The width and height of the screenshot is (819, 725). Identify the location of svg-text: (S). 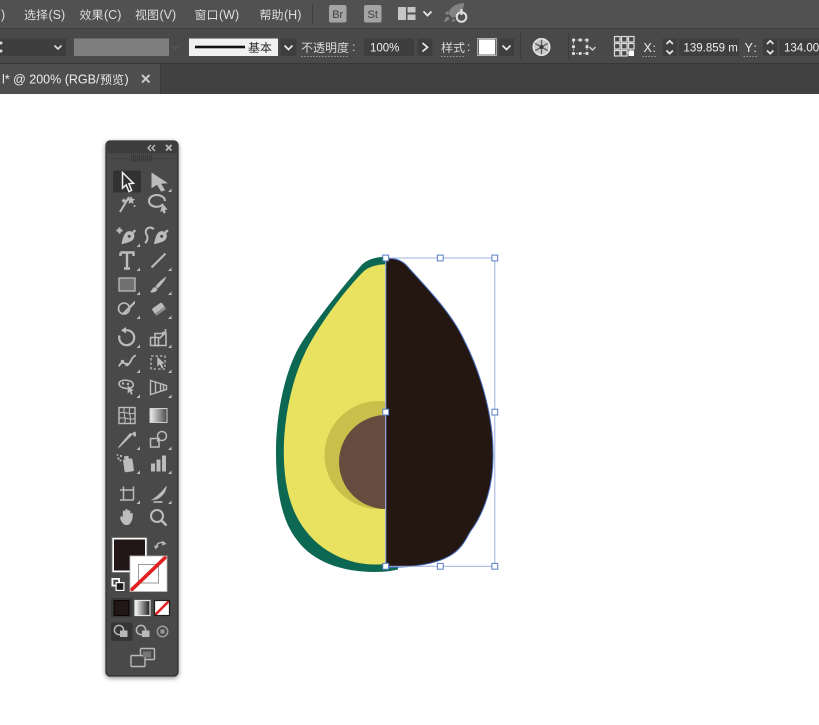
(57, 15).